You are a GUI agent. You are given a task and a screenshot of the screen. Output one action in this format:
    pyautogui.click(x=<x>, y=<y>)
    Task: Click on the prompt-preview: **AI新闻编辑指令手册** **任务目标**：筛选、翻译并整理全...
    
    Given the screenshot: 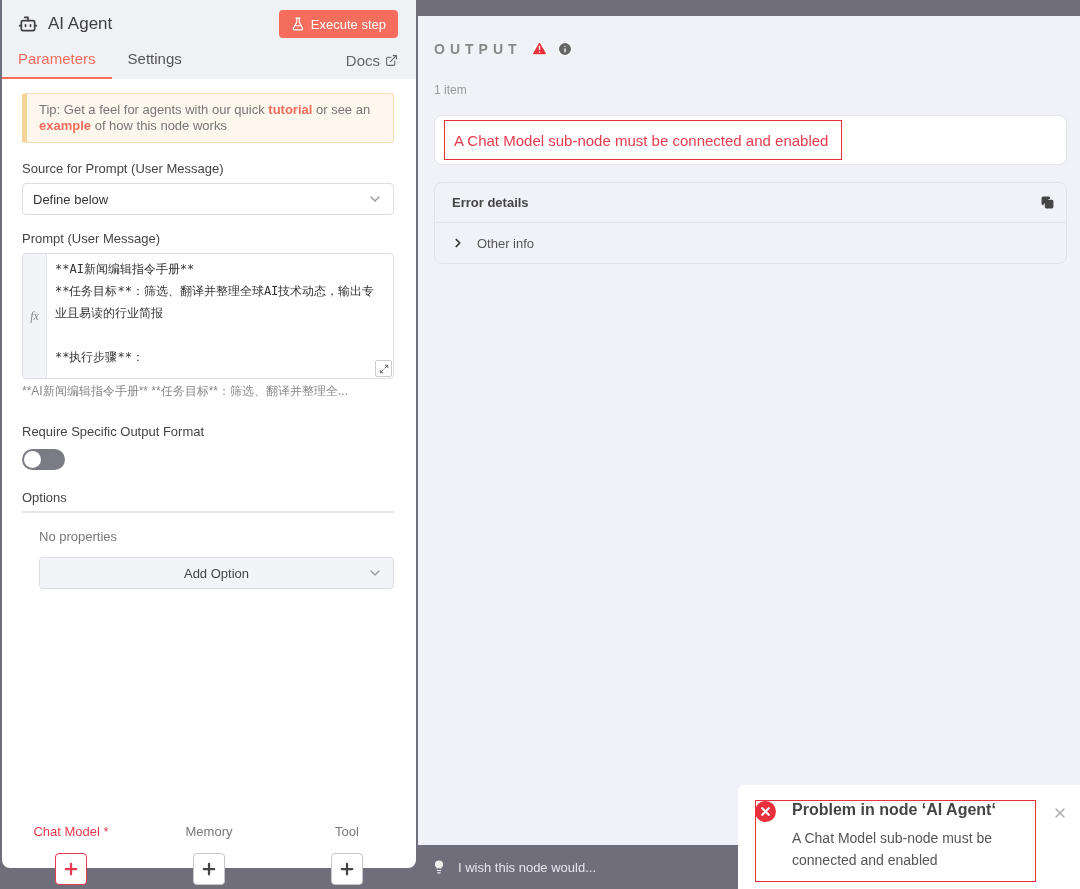 What is the action you would take?
    pyautogui.click(x=186, y=391)
    